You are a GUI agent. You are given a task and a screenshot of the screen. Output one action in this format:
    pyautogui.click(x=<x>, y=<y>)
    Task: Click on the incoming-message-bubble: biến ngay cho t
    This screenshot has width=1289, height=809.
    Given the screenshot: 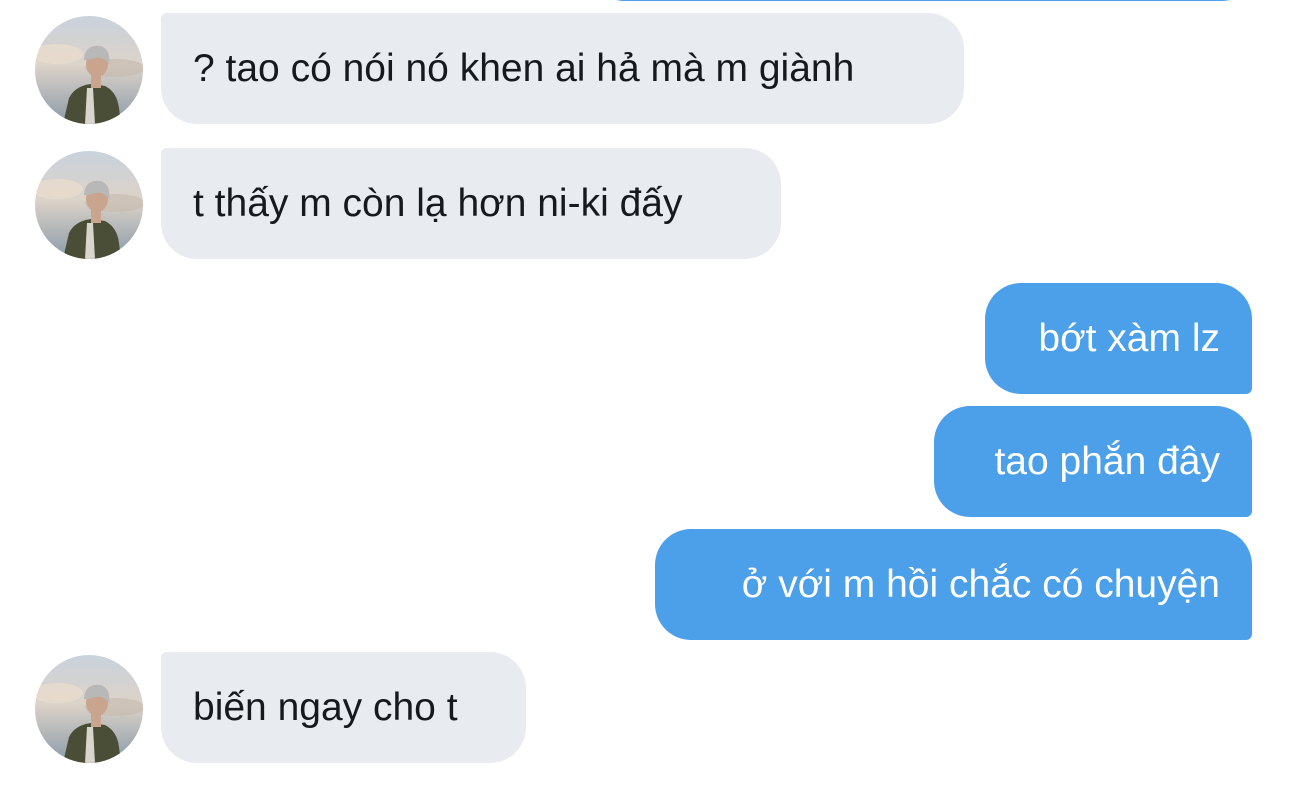 What is the action you would take?
    pyautogui.click(x=343, y=707)
    